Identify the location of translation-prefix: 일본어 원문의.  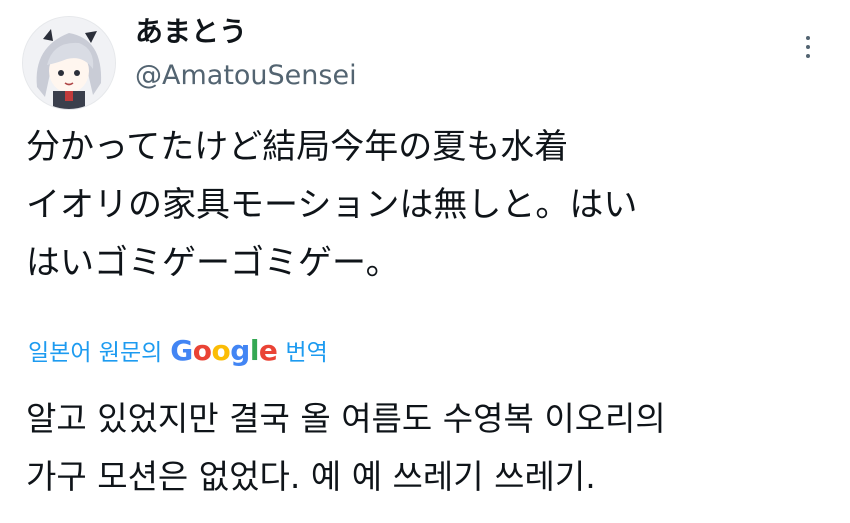
(95, 353).